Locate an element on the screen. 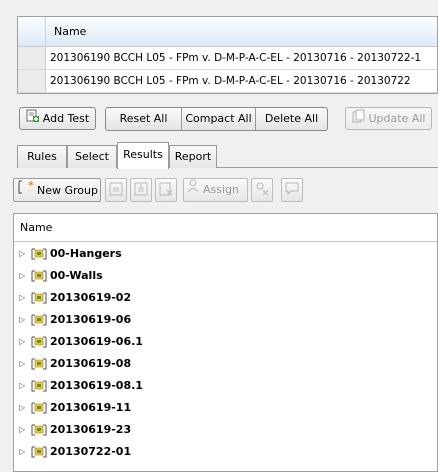 This screenshot has width=438, height=472. tree-row: ▷ 20130619-11 is located at coordinates (225, 407).